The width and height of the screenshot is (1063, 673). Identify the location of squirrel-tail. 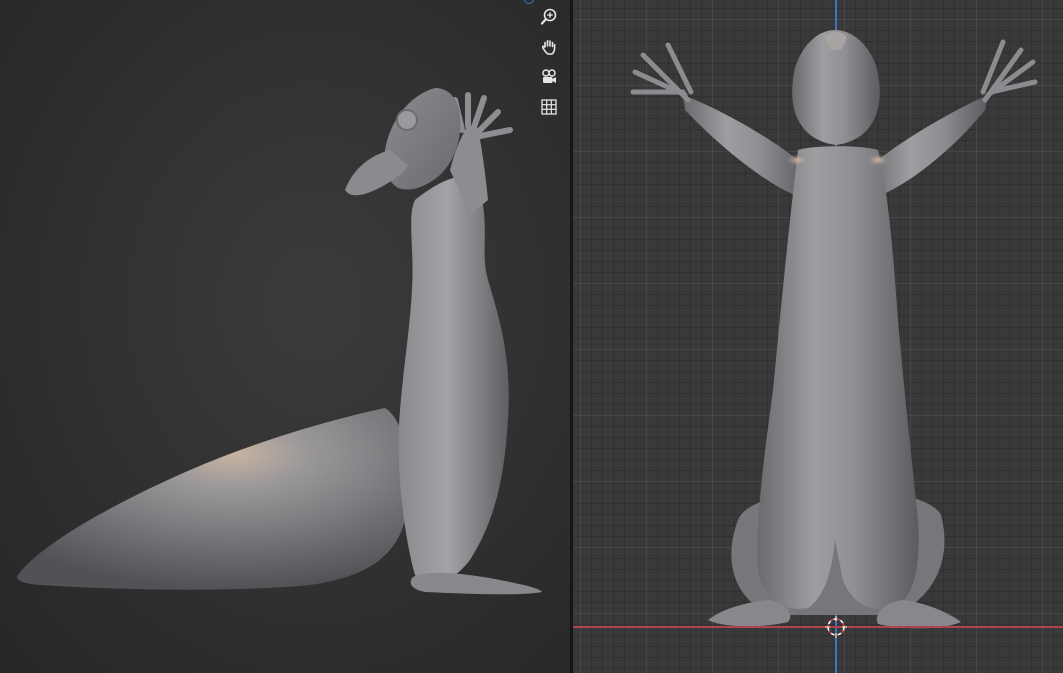
(213, 499).